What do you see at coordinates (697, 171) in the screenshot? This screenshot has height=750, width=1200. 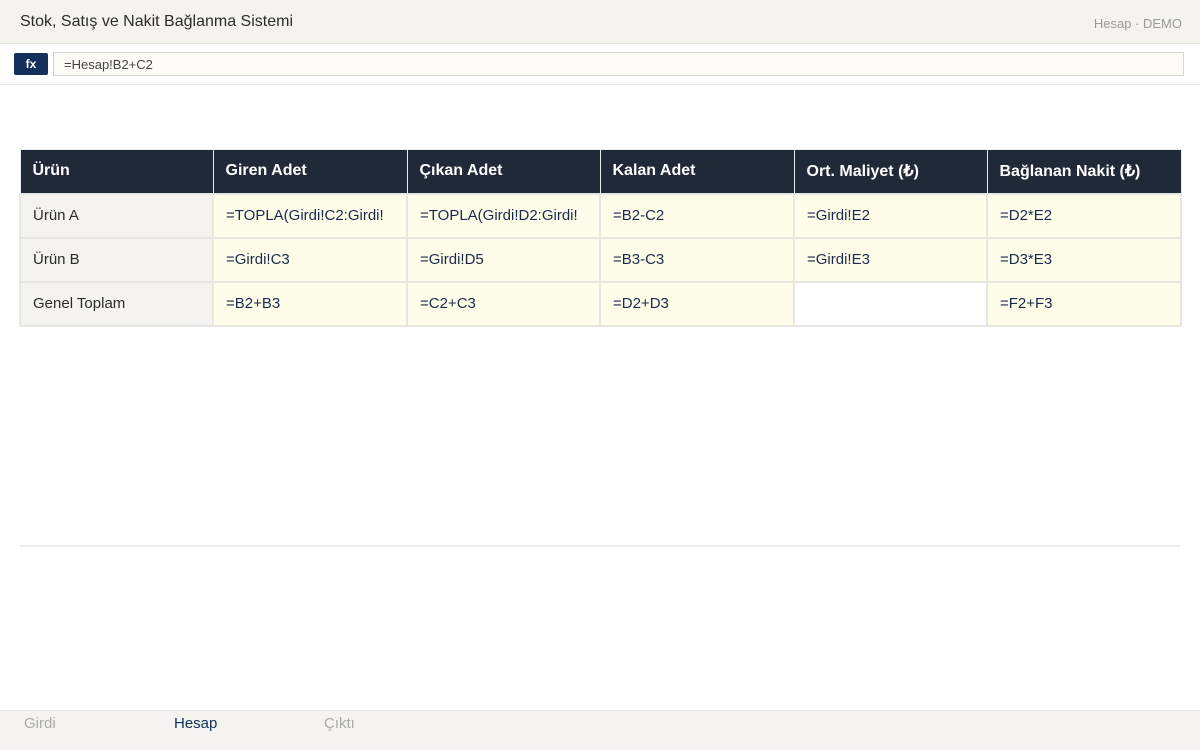 I see `column-header-kalan-adet: Kalan Adet` at bounding box center [697, 171].